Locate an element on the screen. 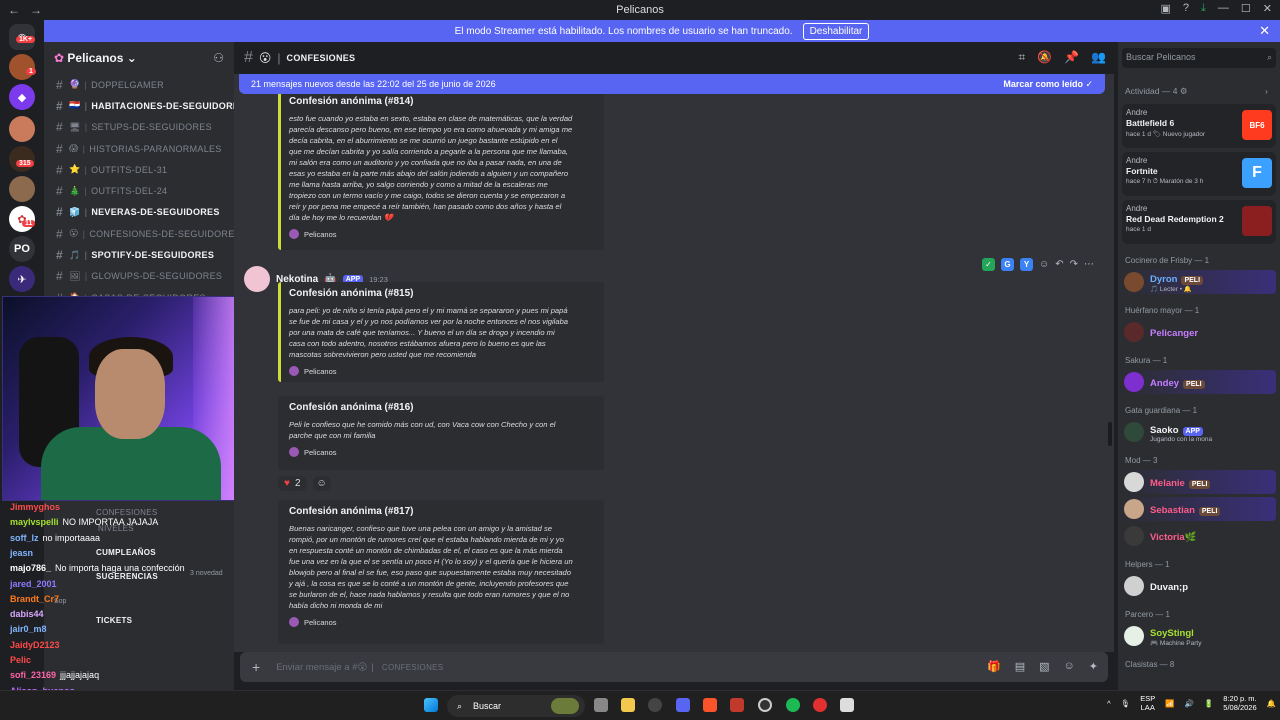 This screenshot has width=1280, height=720. brave-icon is located at coordinates (710, 705).